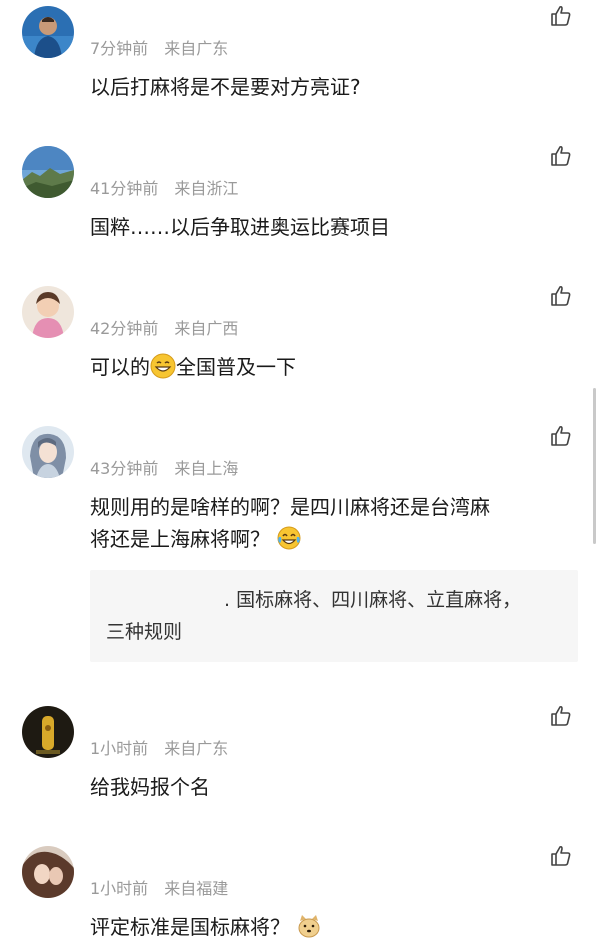  Describe the element at coordinates (150, 787) in the screenshot. I see `comment-text: 给我妈报个名` at that location.